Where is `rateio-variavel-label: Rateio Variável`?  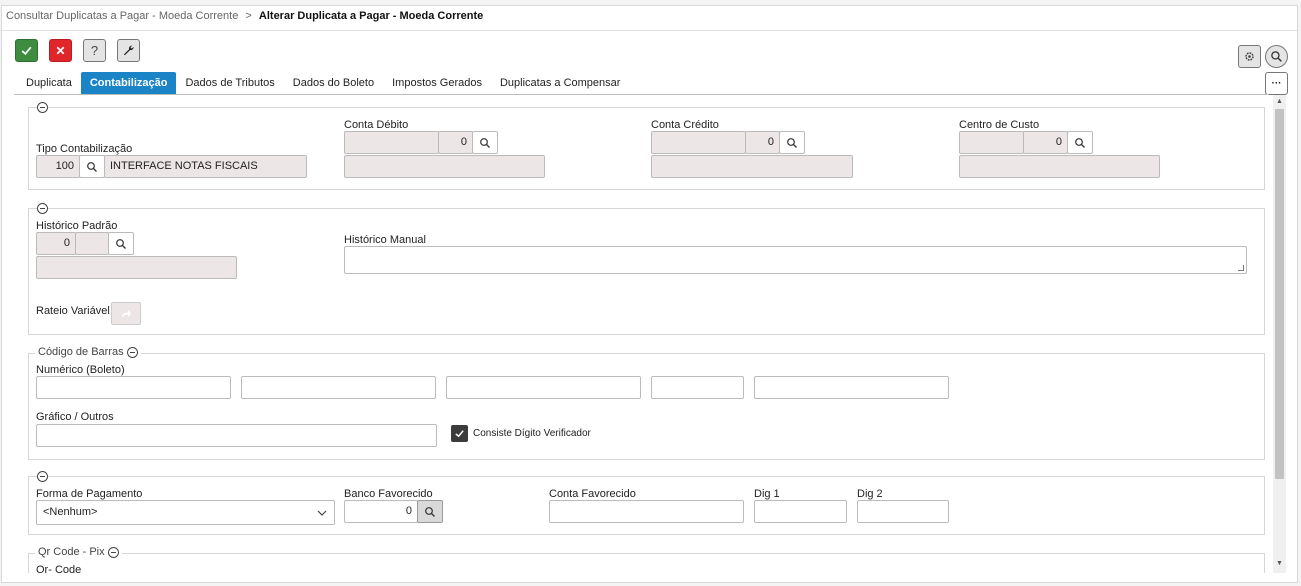 rateio-variavel-label: Rateio Variável is located at coordinates (73, 311).